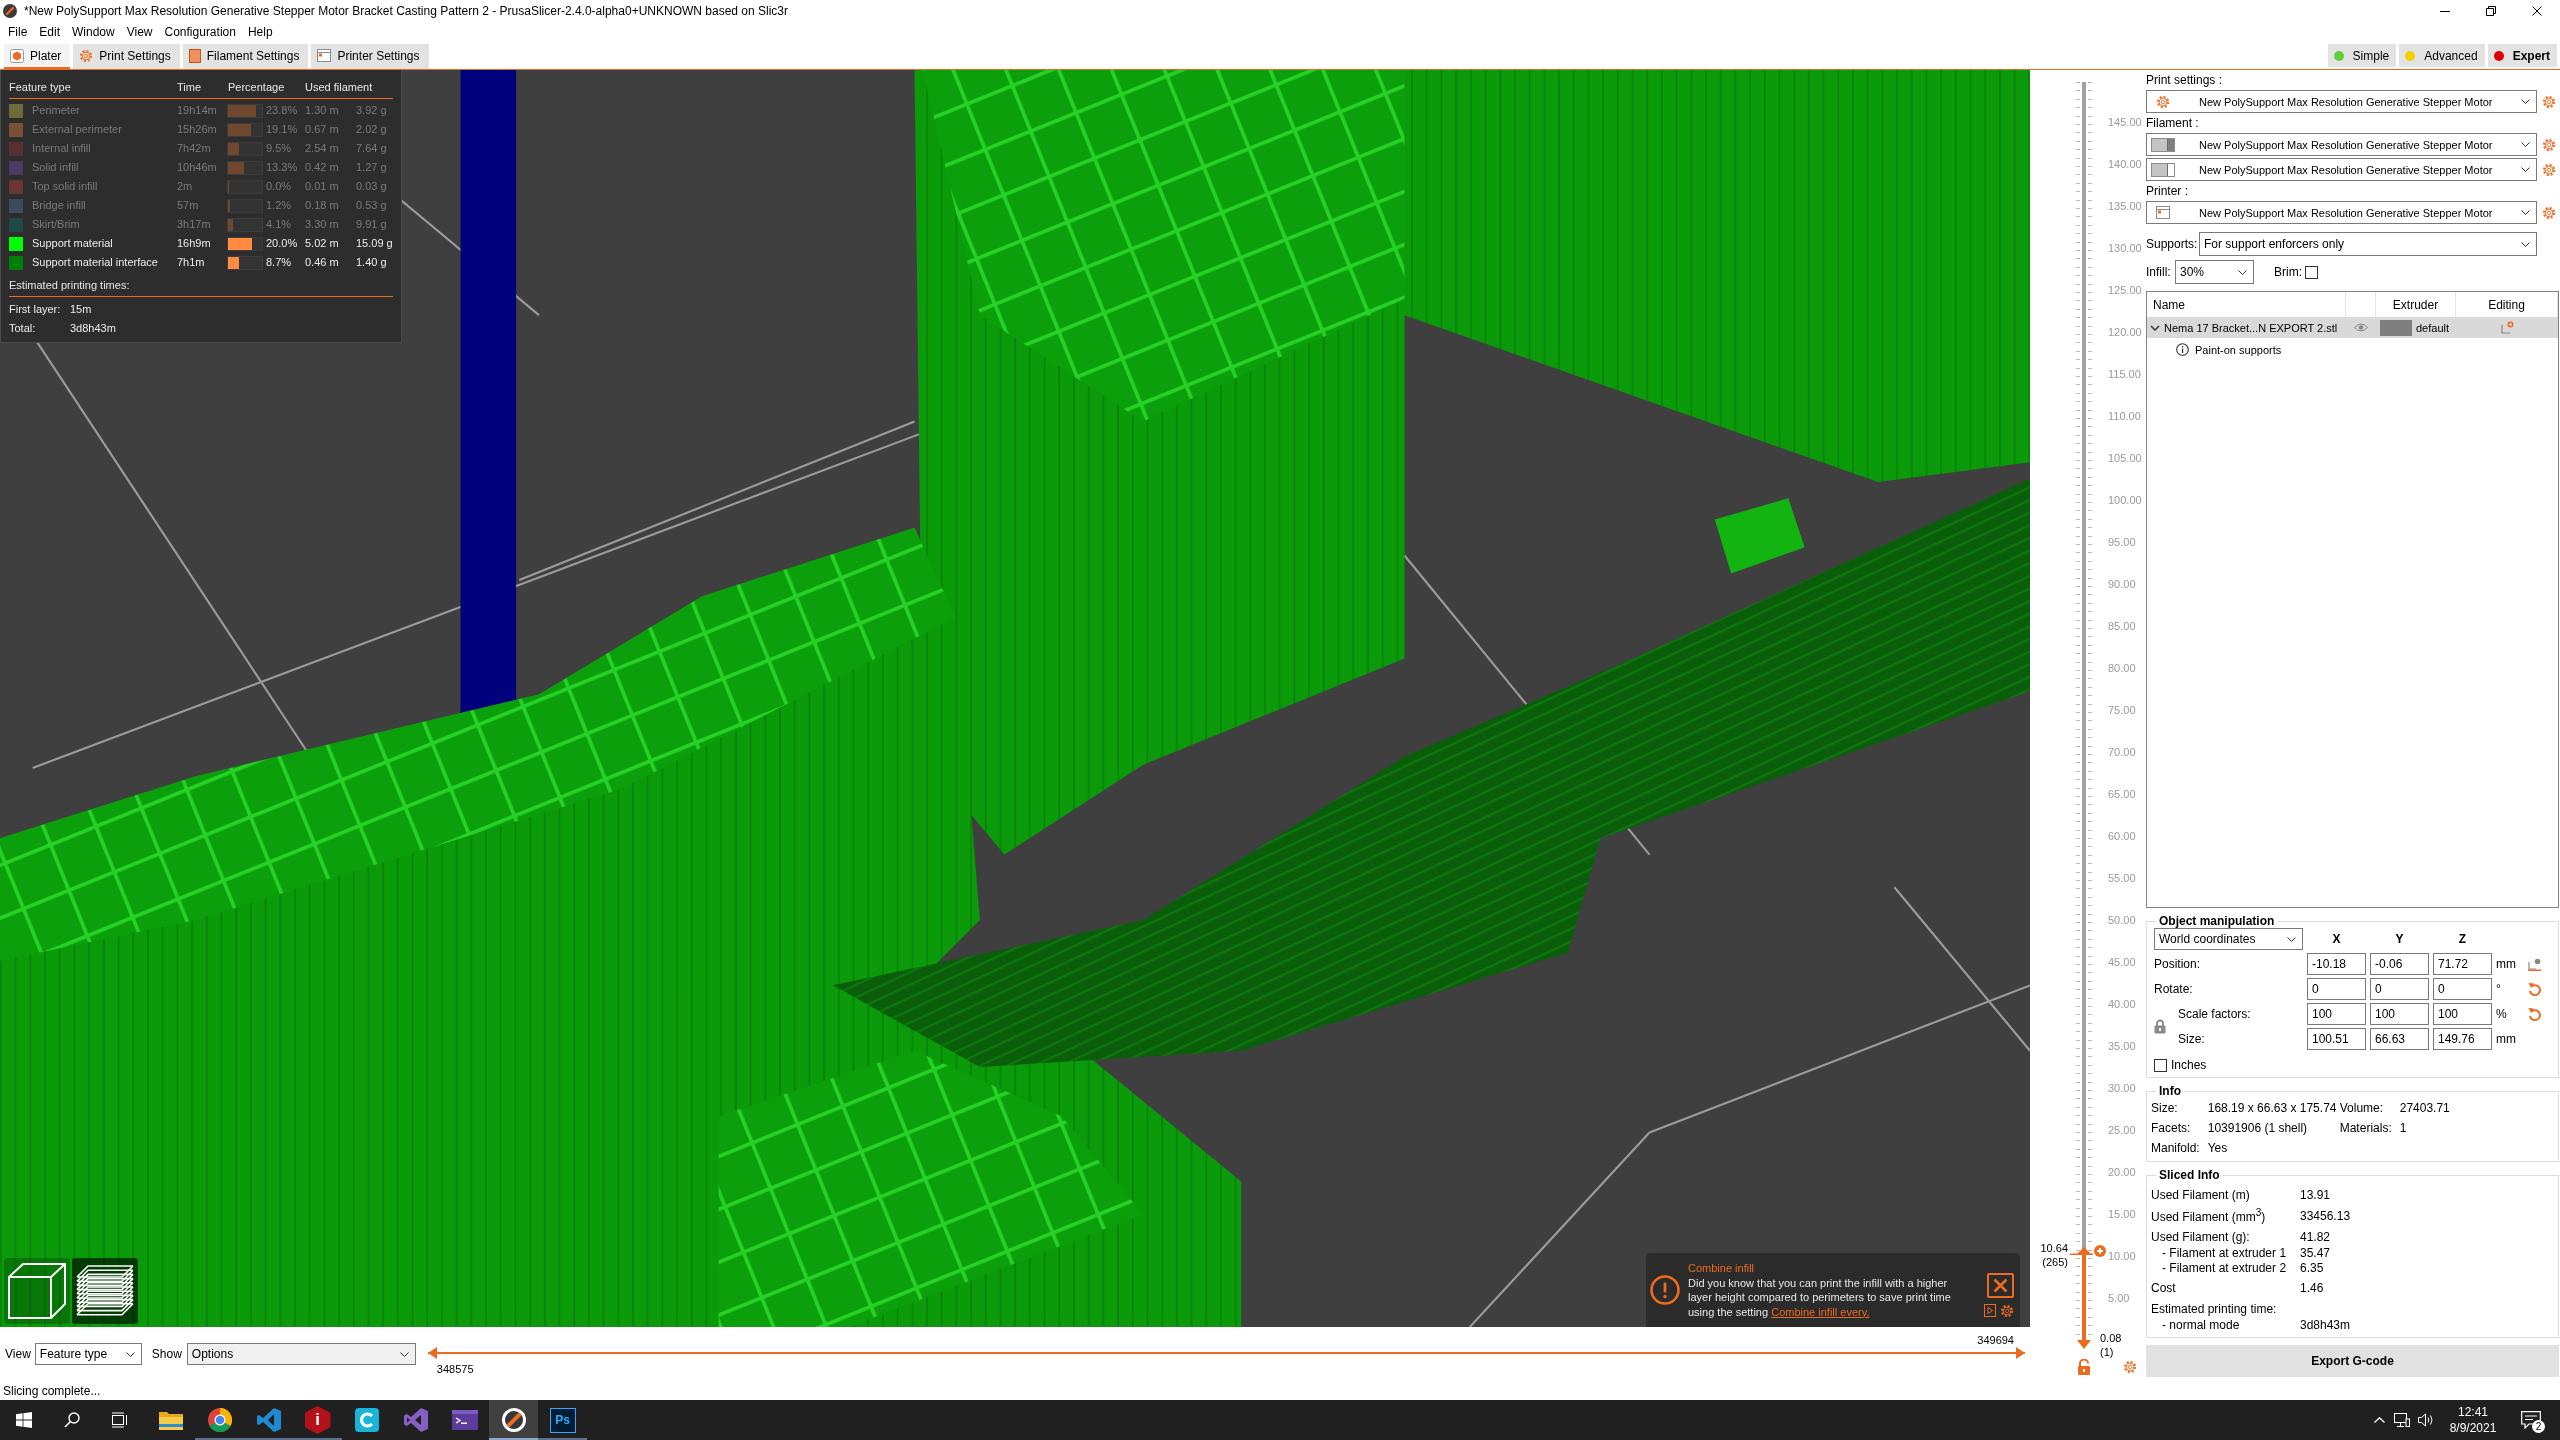 This screenshot has height=1440, width=2560. Describe the element at coordinates (2361, 327) in the screenshot. I see `eye-icon` at that location.